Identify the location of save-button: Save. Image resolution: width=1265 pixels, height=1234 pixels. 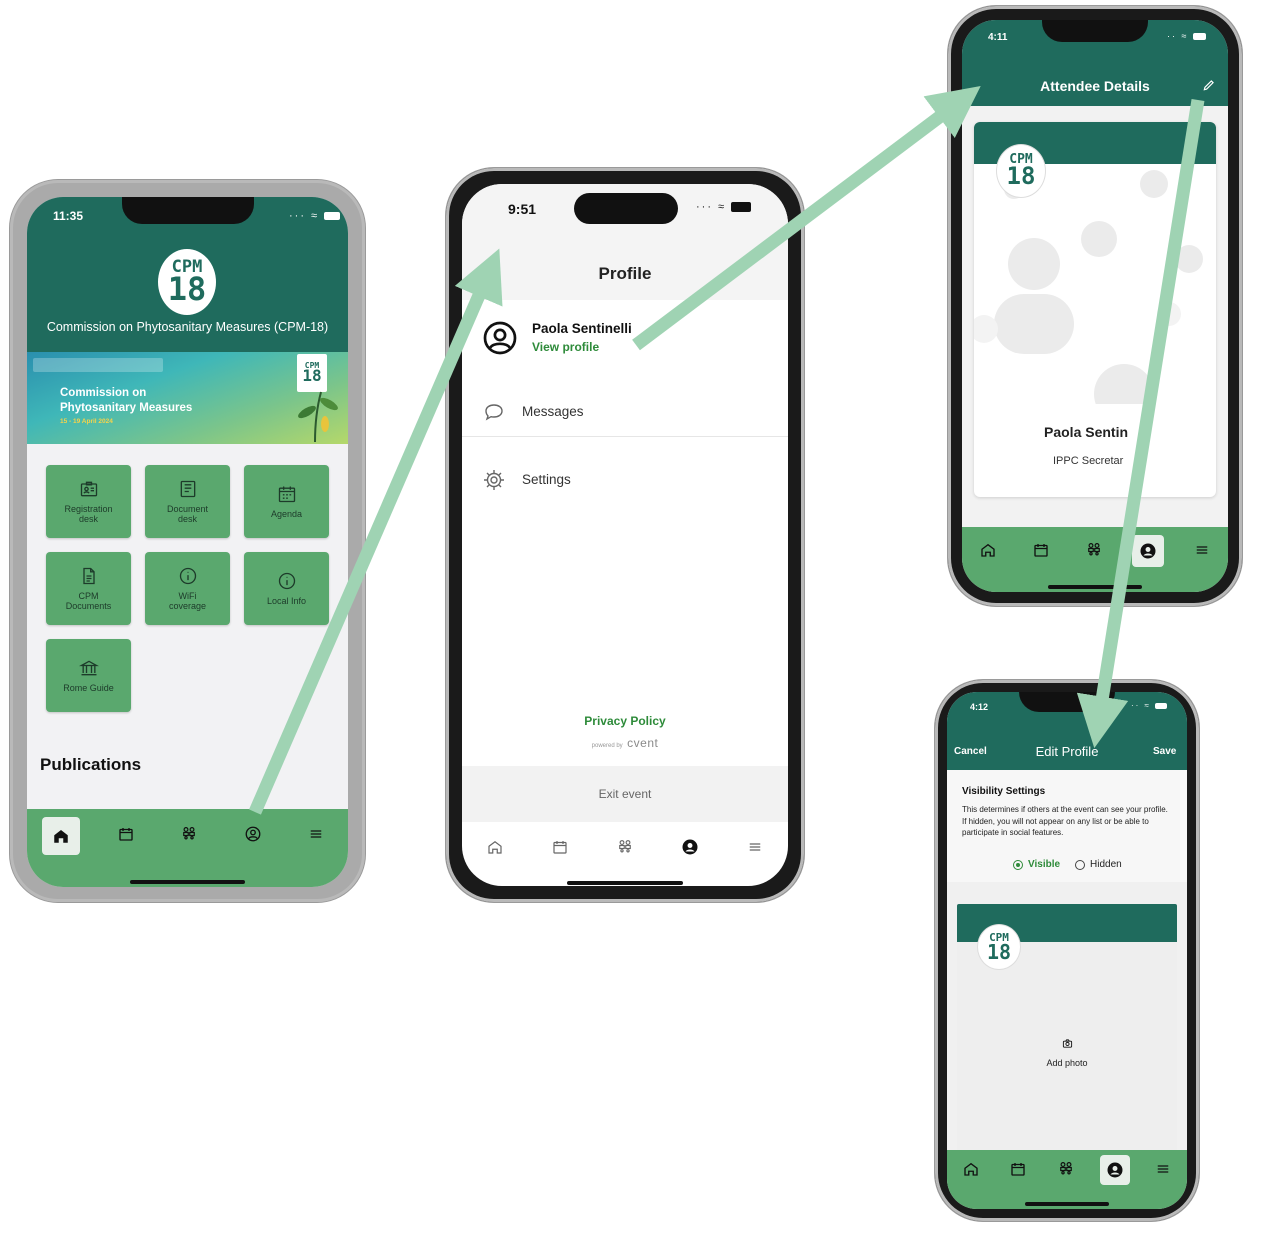
(1164, 751).